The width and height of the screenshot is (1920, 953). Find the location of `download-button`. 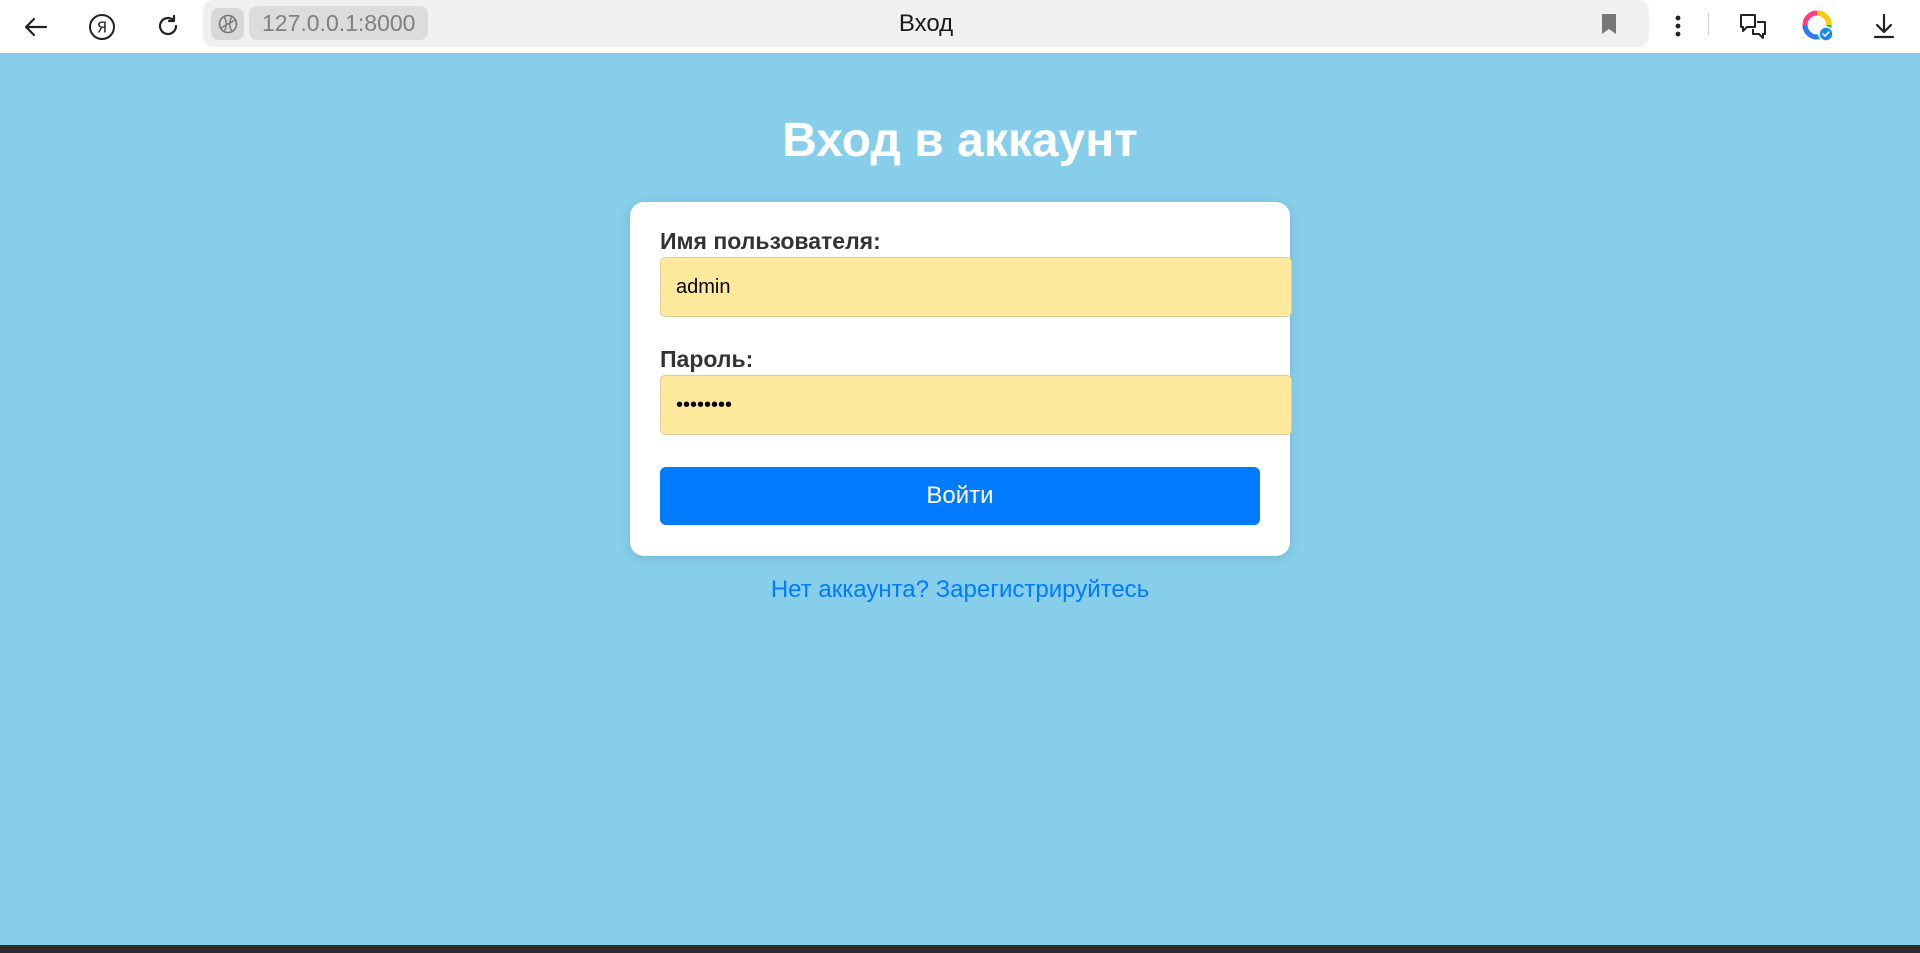

download-button is located at coordinates (1884, 26).